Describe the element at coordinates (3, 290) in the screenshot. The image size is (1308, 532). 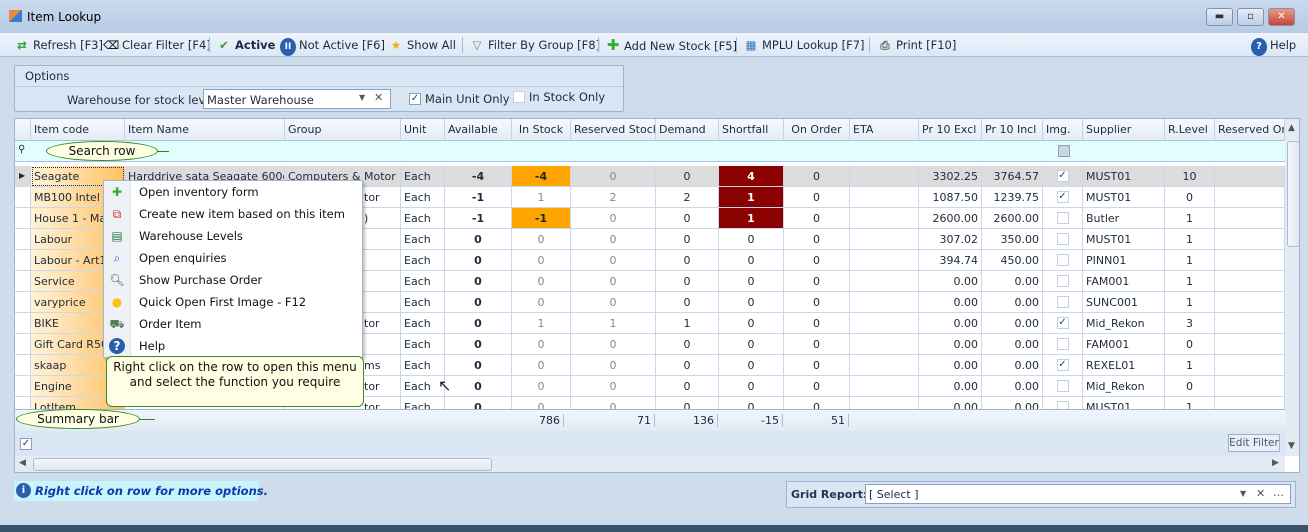
I see `left-splitter` at that location.